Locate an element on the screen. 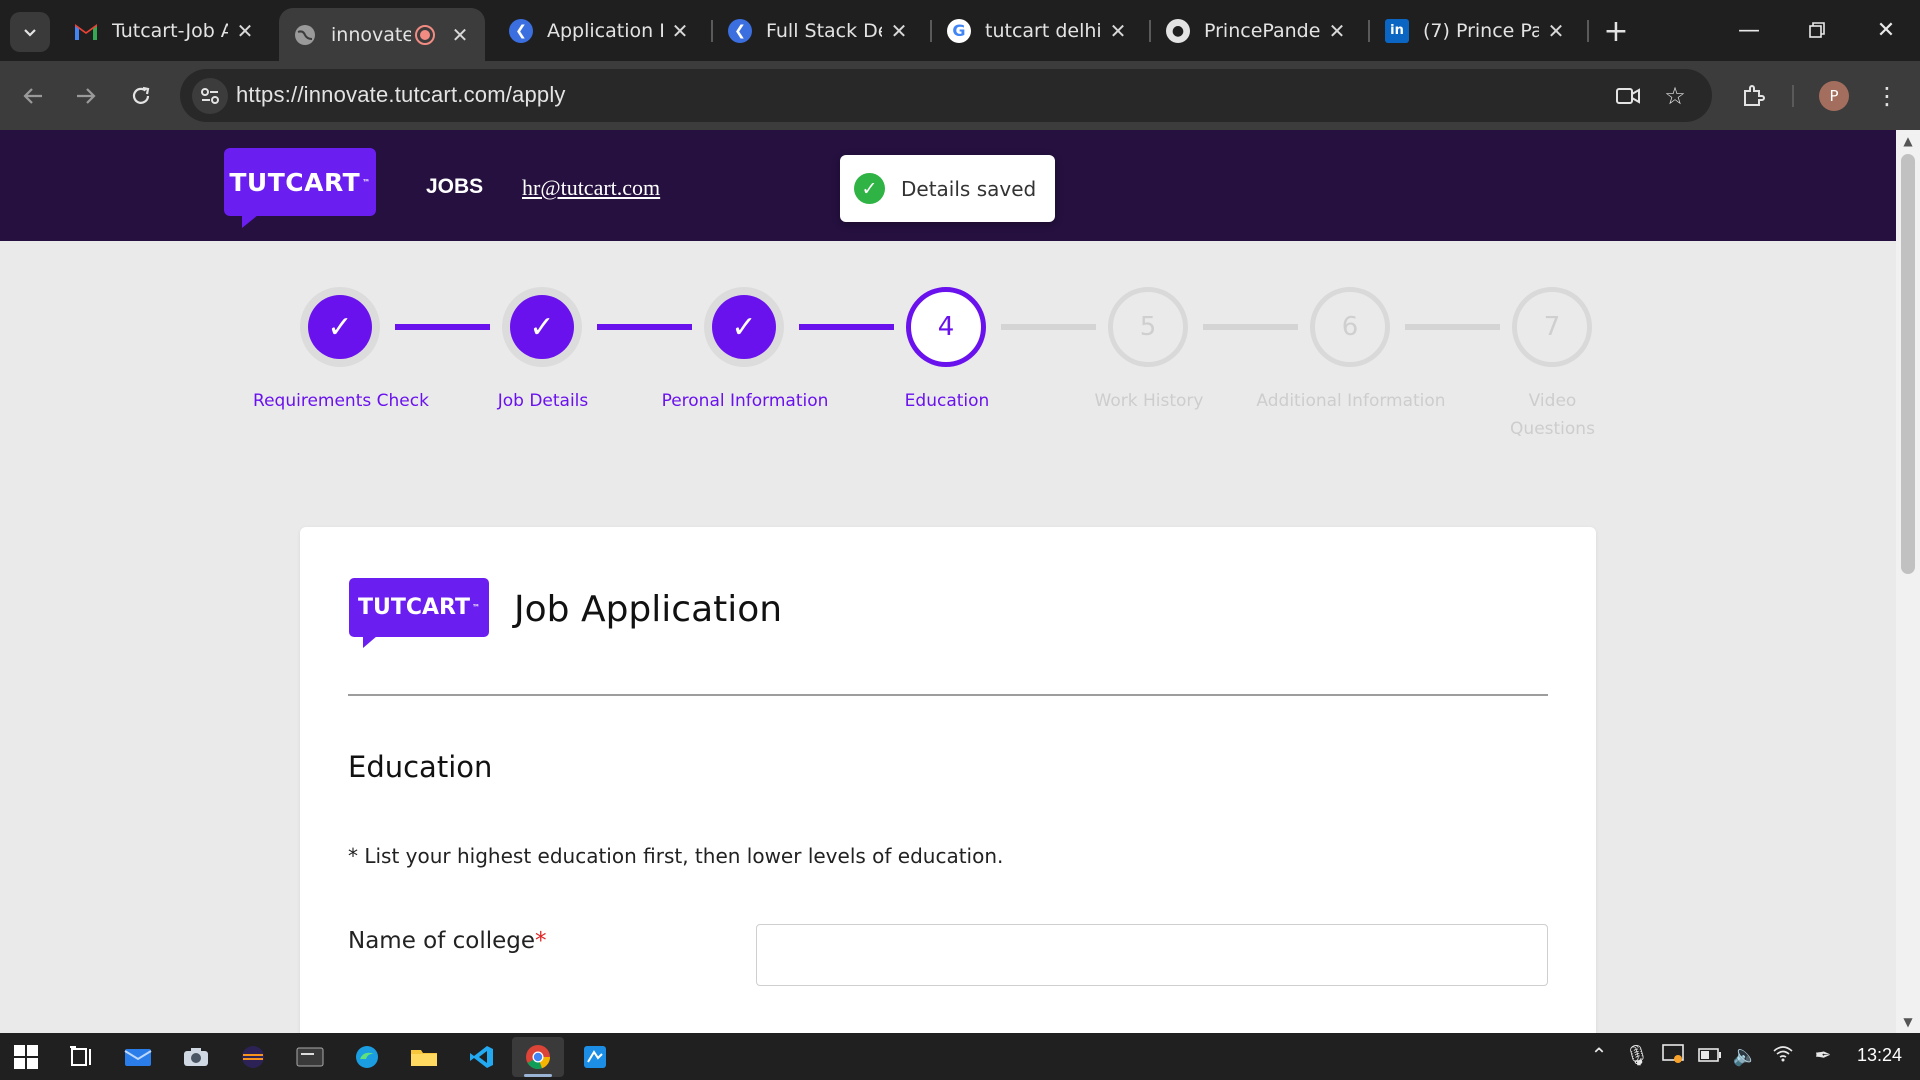 Image resolution: width=1920 pixels, height=1080 pixels. college-name-input is located at coordinates (1152, 955).